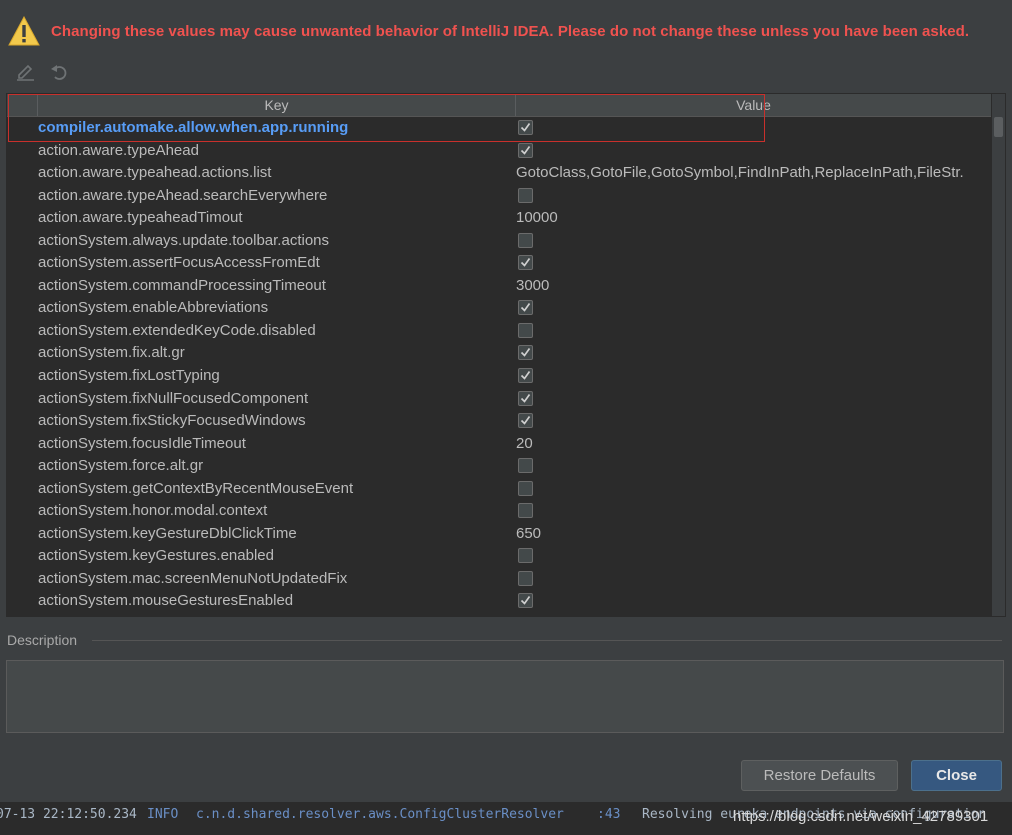 This screenshot has width=1012, height=835. What do you see at coordinates (753, 534) in the screenshot?
I see `registry-value: 650` at bounding box center [753, 534].